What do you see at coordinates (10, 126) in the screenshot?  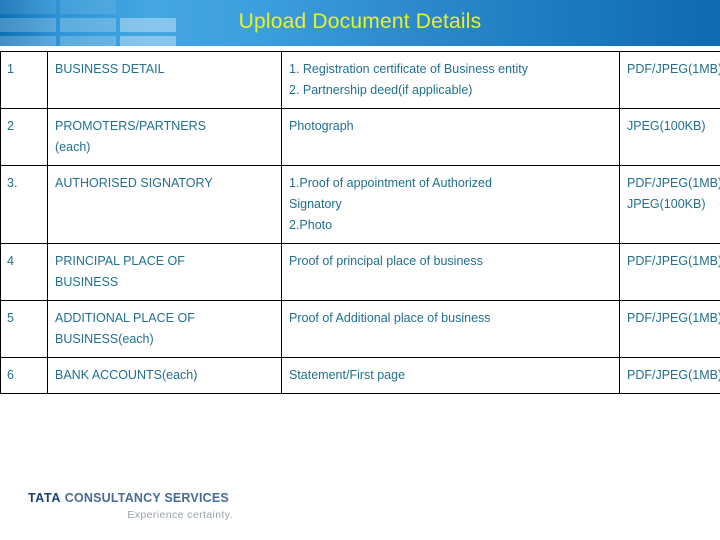 I see `row-number: 2` at bounding box center [10, 126].